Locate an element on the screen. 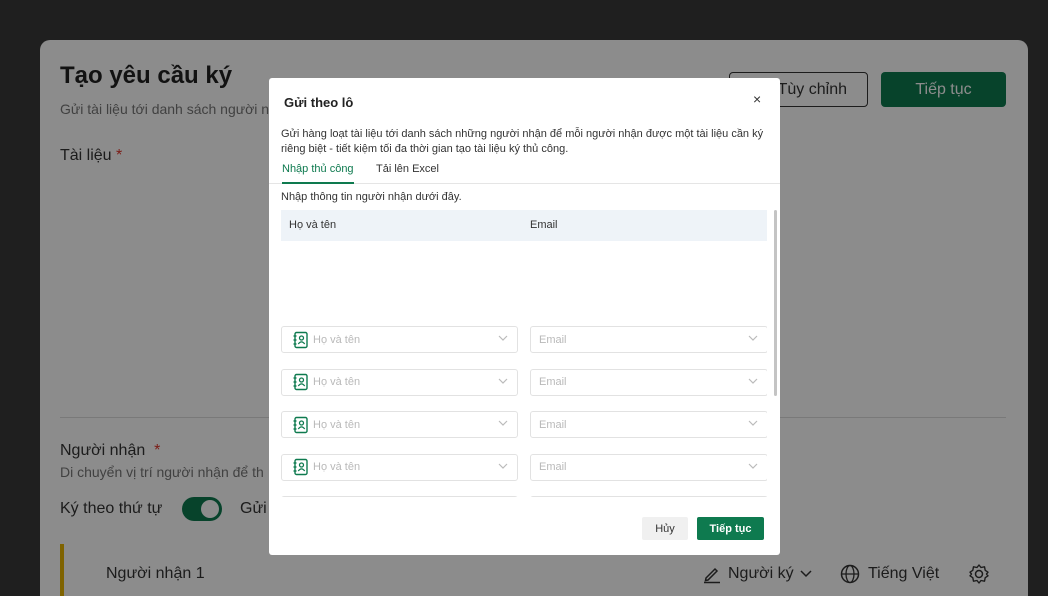  tab-manual-entry: Nhập thủ công is located at coordinates (318, 173).